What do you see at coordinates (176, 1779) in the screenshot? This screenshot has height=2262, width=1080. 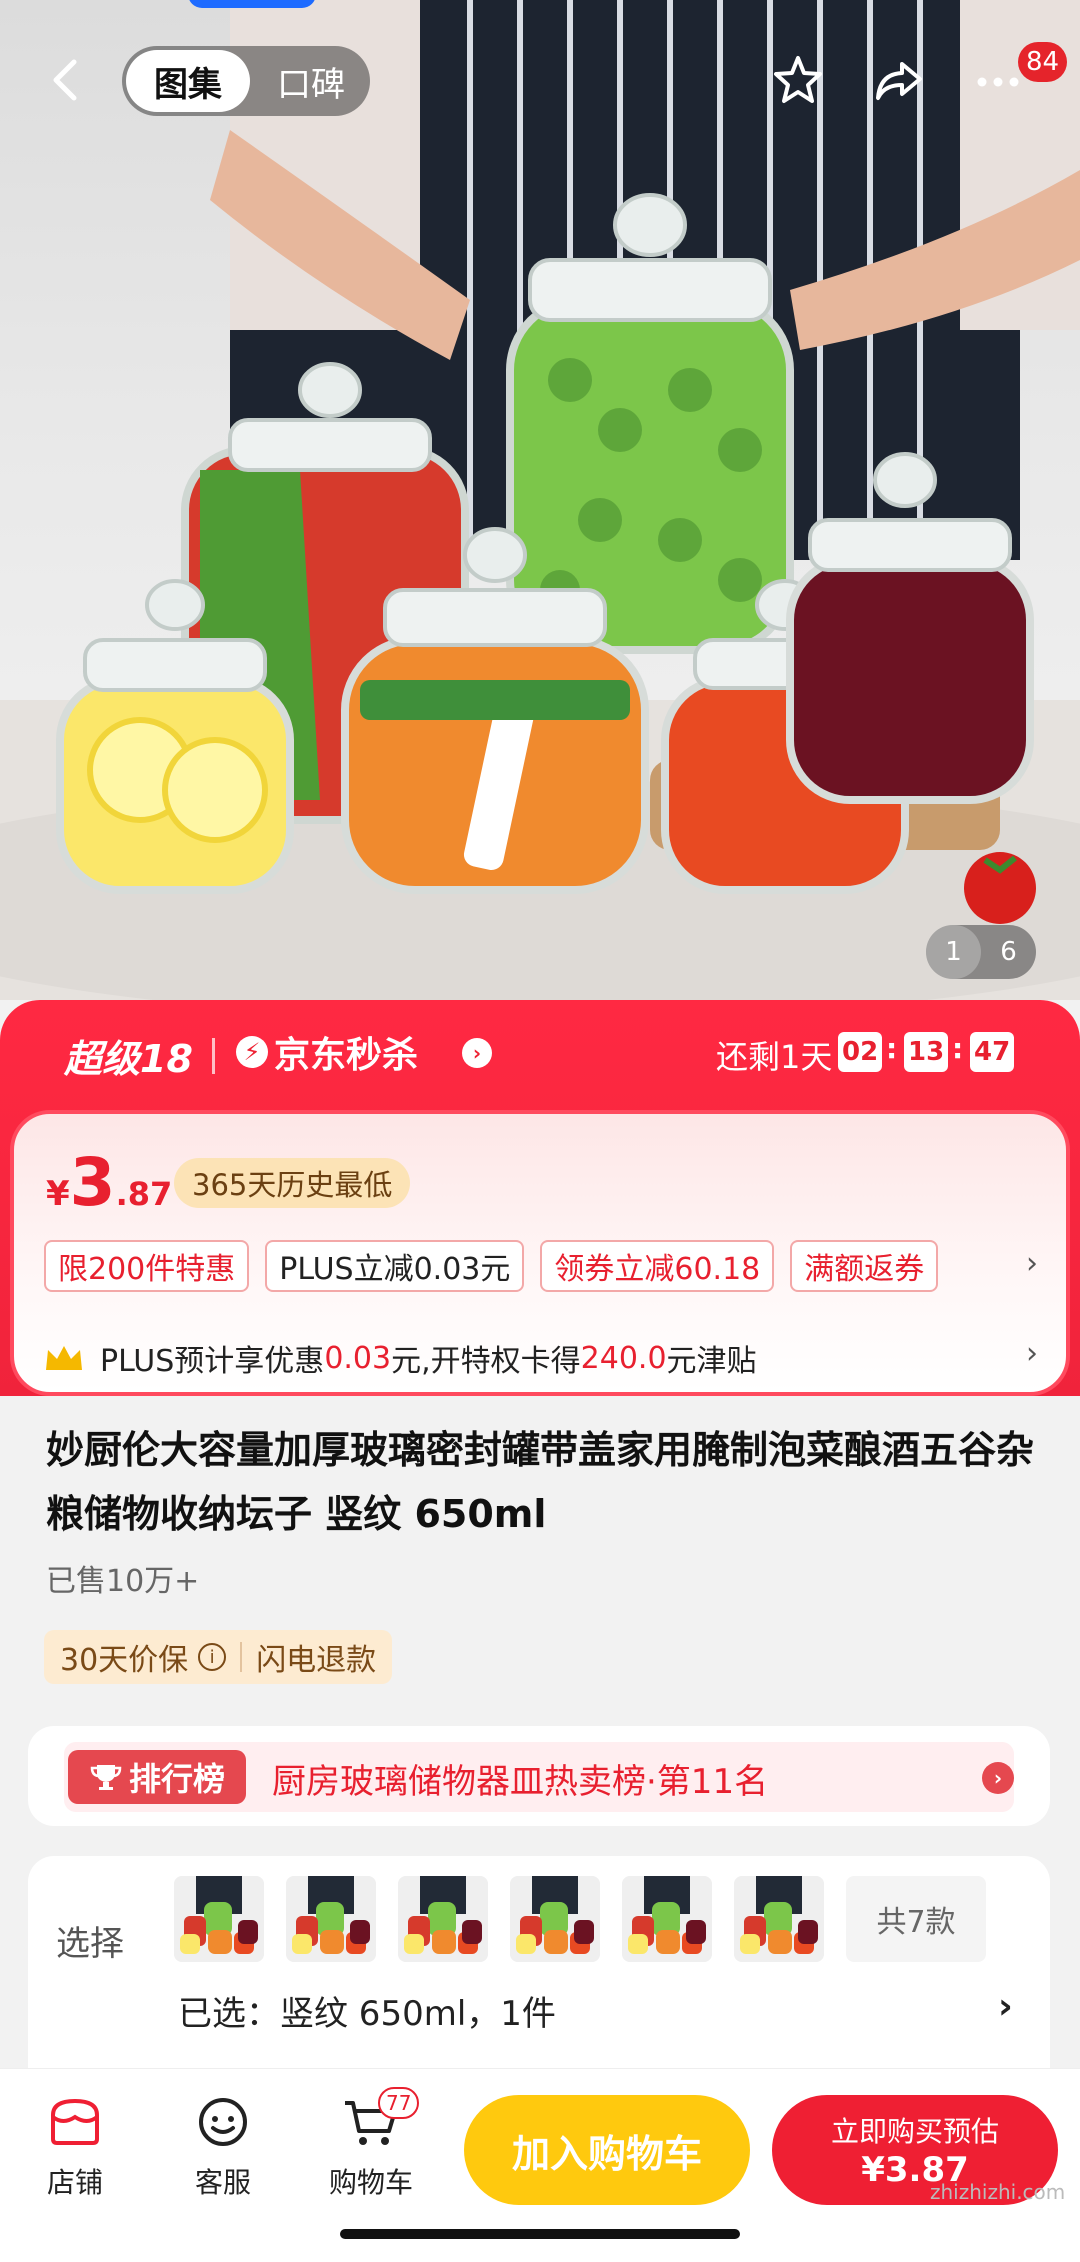 I see `ranking-tag-label: 排行榜` at bounding box center [176, 1779].